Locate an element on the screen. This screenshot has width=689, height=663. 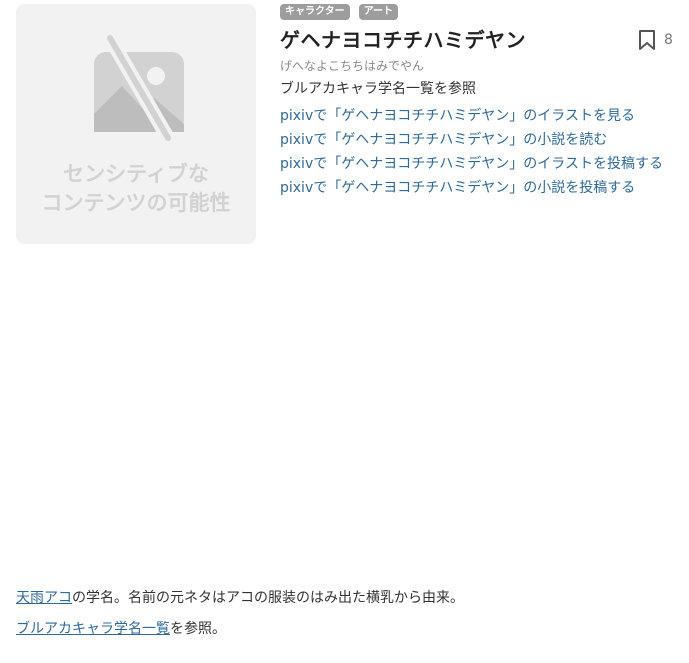
body-paragraph-1: 天雨アコの学名。名前の元ネタはアコの服装のはみ出た横乳から由来。 is located at coordinates (240, 598).